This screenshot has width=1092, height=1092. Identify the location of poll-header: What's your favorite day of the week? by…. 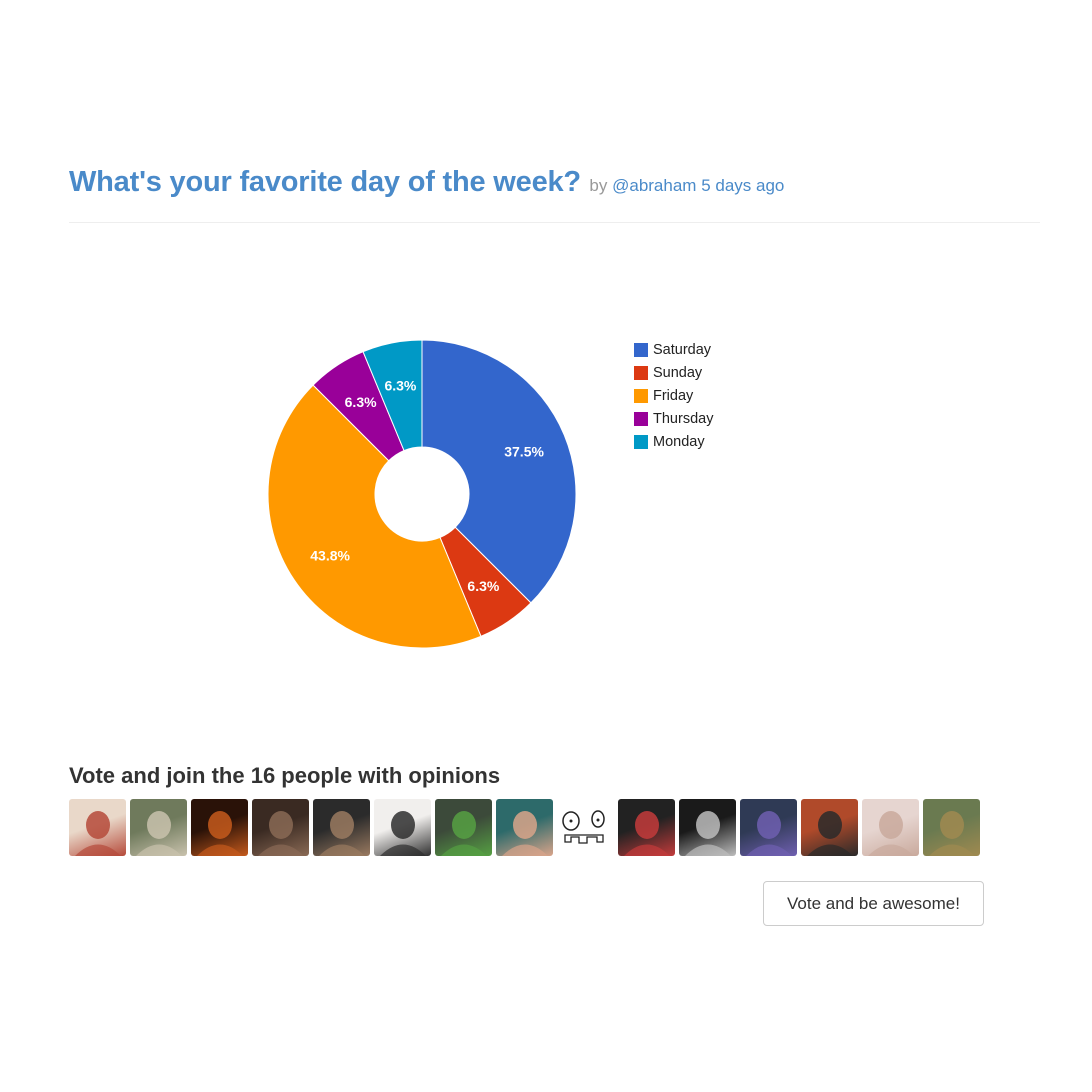
(554, 194).